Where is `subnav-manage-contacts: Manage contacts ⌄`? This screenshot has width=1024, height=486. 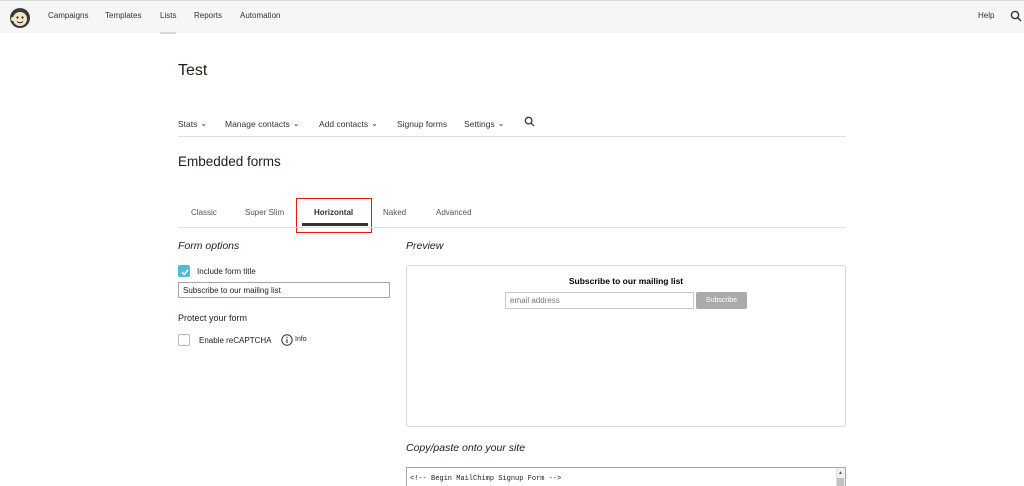 subnav-manage-contacts: Manage contacts ⌄ is located at coordinates (262, 124).